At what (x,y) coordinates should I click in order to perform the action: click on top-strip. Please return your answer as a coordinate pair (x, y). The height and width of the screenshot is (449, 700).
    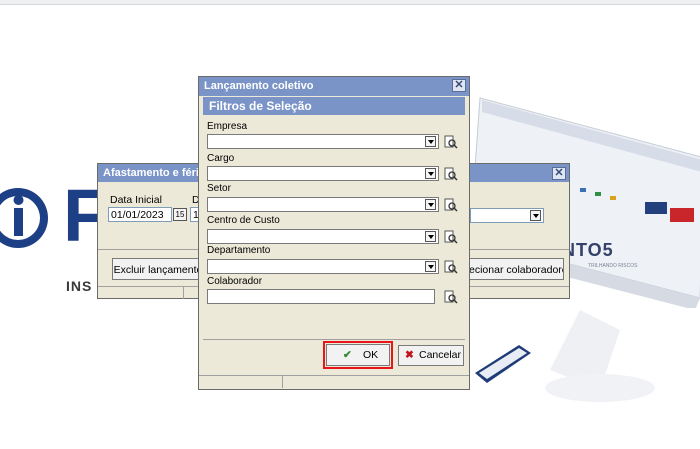
    Looking at the image, I should click on (350, 2).